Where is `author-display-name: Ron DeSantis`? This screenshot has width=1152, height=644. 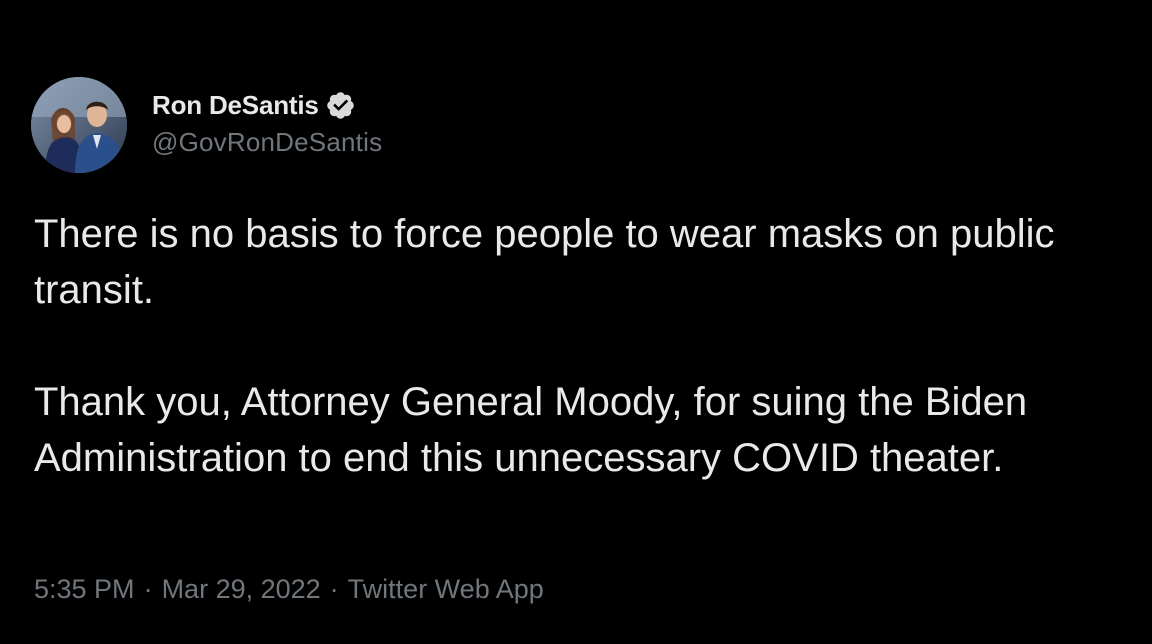
author-display-name: Ron DeSantis is located at coordinates (235, 105).